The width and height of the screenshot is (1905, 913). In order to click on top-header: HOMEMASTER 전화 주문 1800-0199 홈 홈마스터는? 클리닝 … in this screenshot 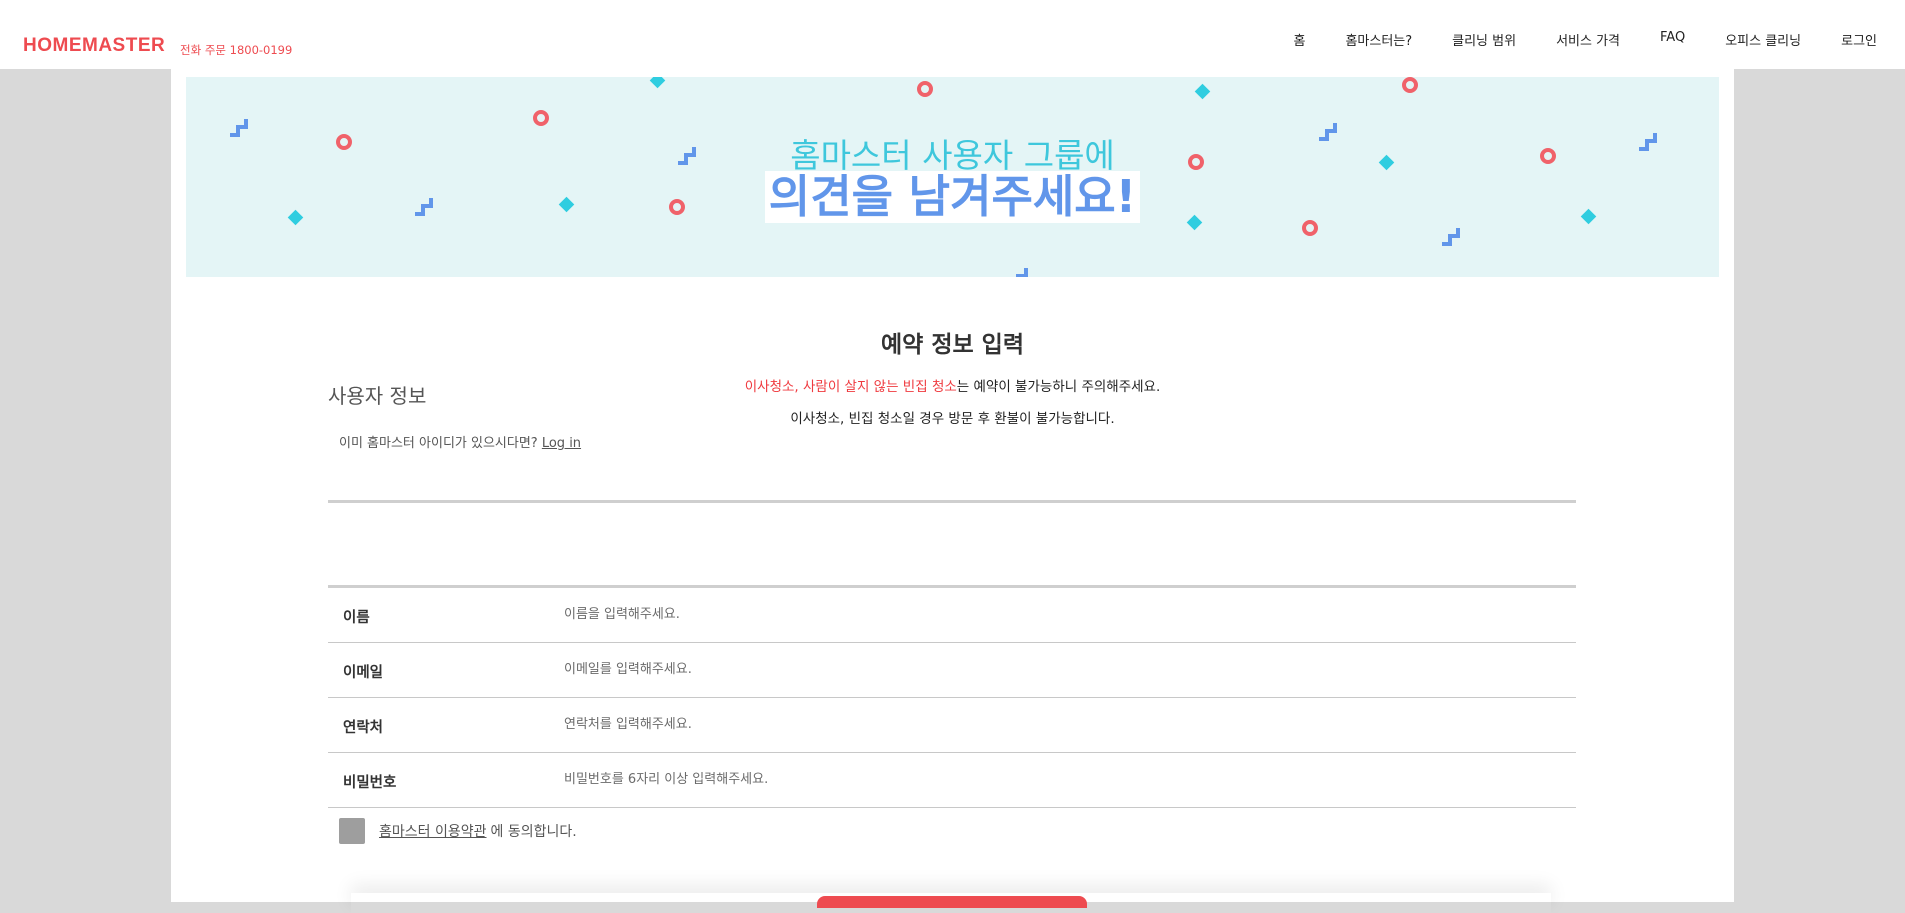, I will do `click(952, 34)`.